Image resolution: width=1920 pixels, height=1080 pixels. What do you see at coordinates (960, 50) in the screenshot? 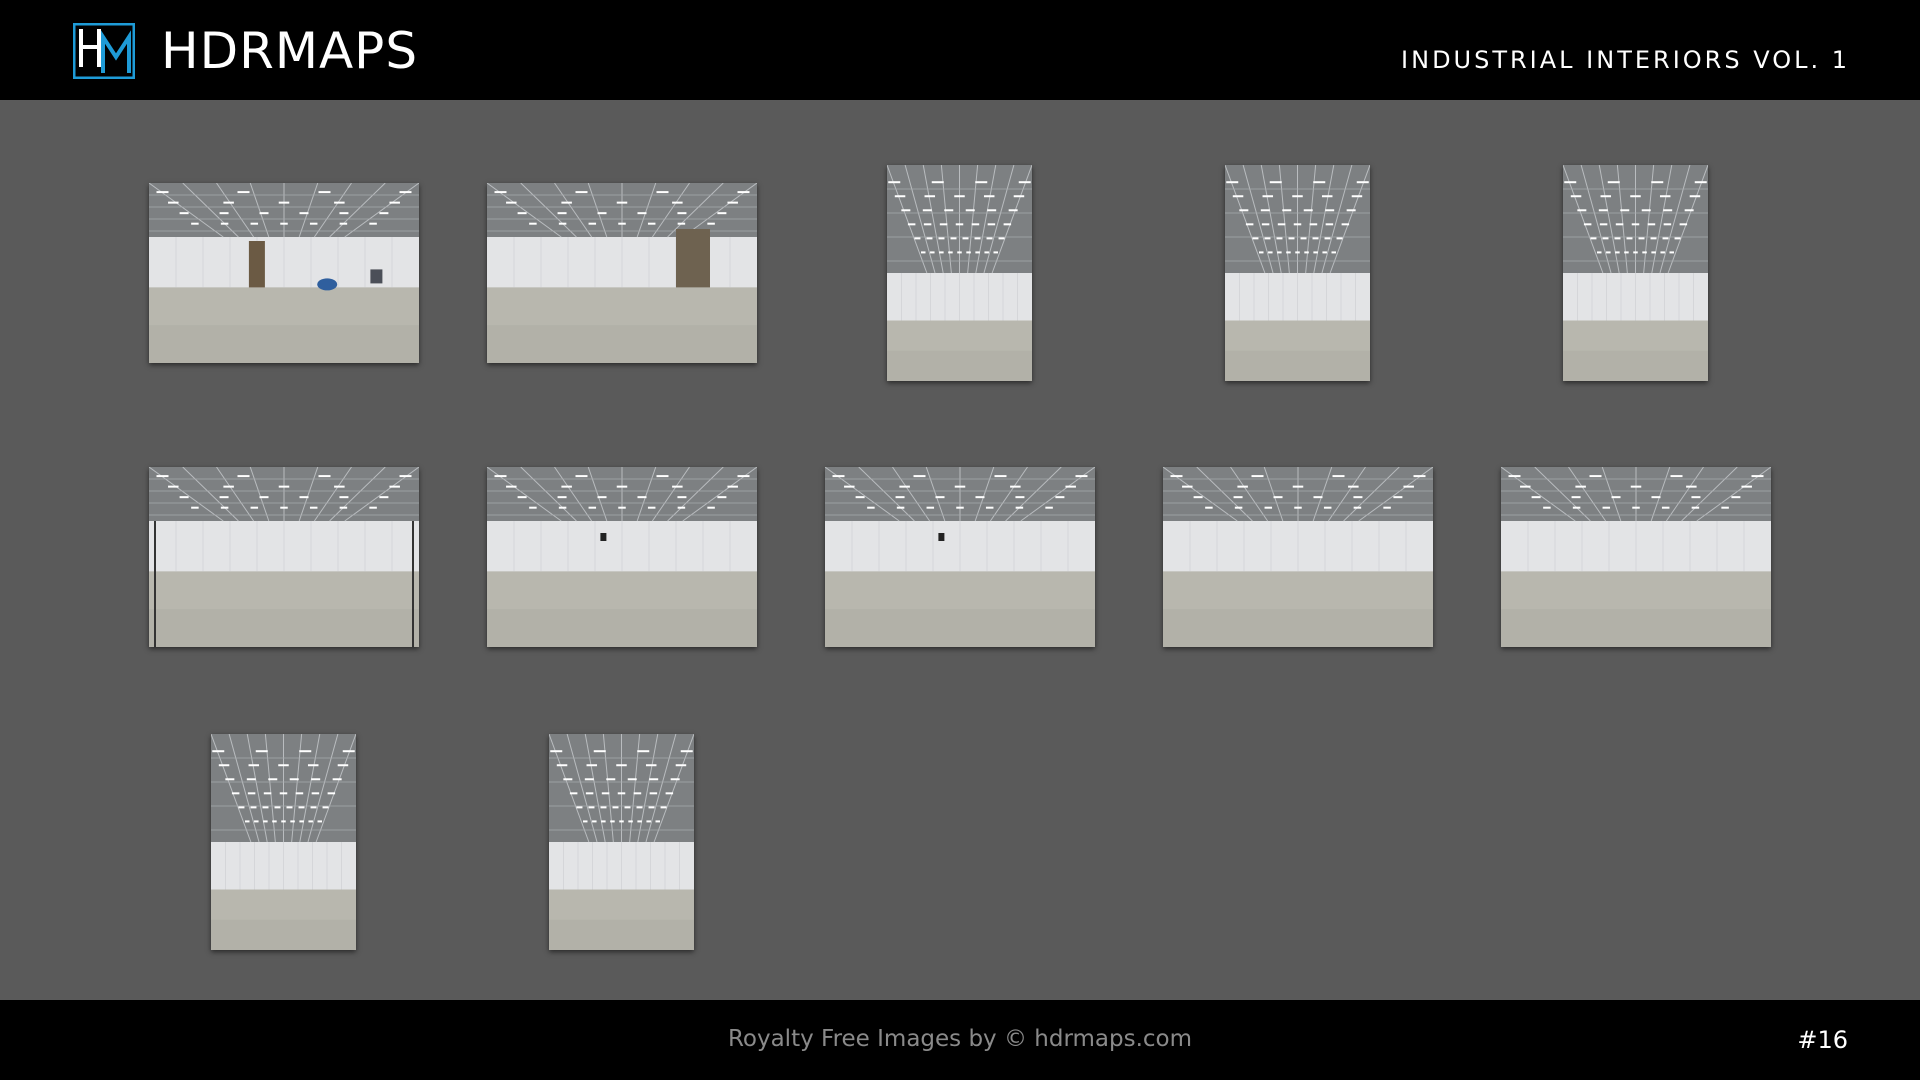
I see `header-bar: HDRMAPS INDUSTRIAL INTERIORS VOL. 1` at bounding box center [960, 50].